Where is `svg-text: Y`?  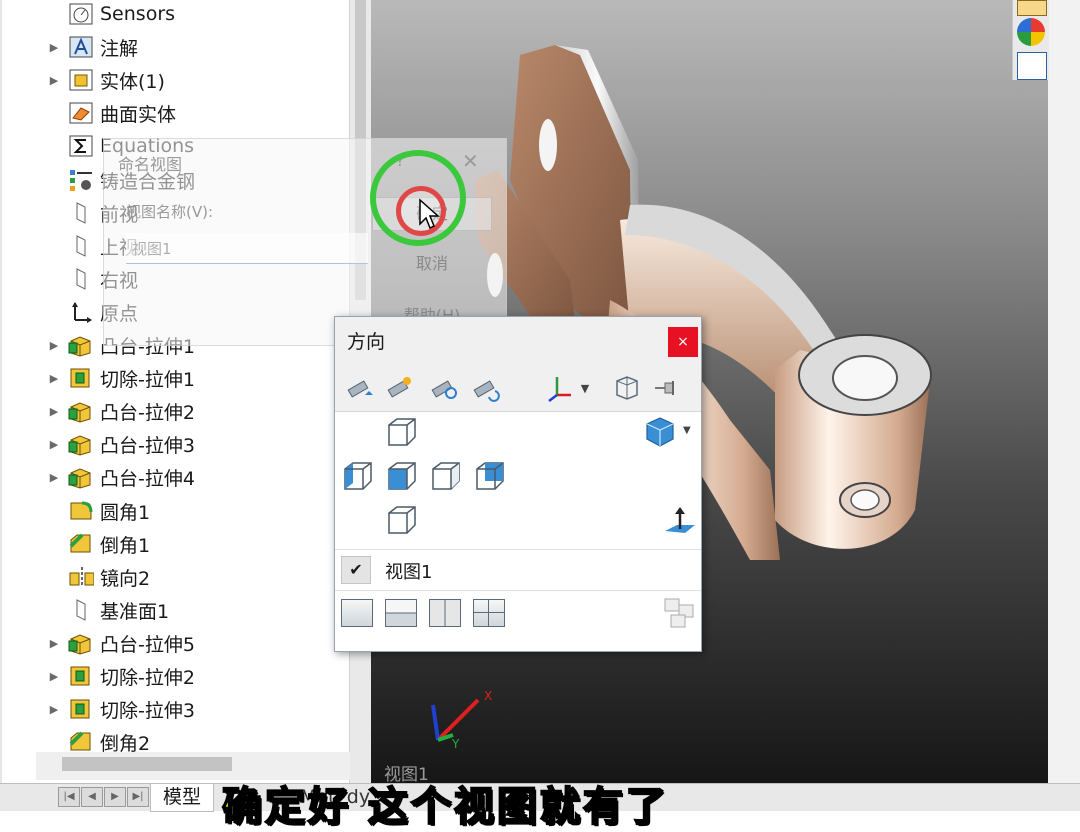 svg-text: Y is located at coordinates (455, 744).